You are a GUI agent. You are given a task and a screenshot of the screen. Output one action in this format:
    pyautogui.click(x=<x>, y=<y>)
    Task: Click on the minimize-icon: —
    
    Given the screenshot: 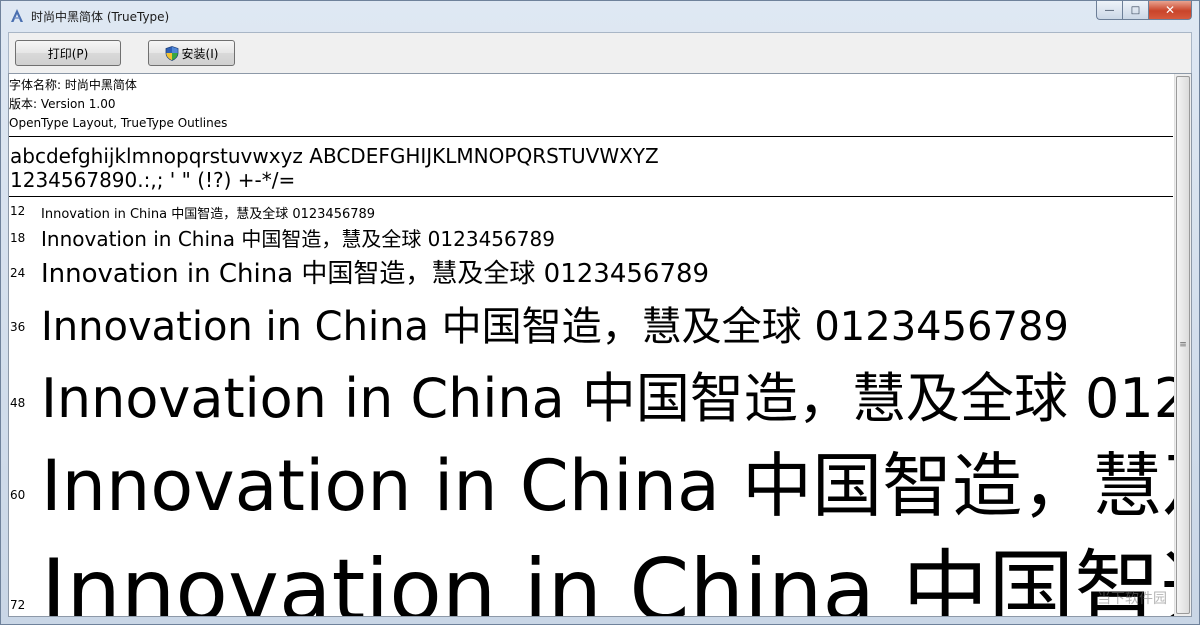 What is the action you would take?
    pyautogui.click(x=1109, y=10)
    